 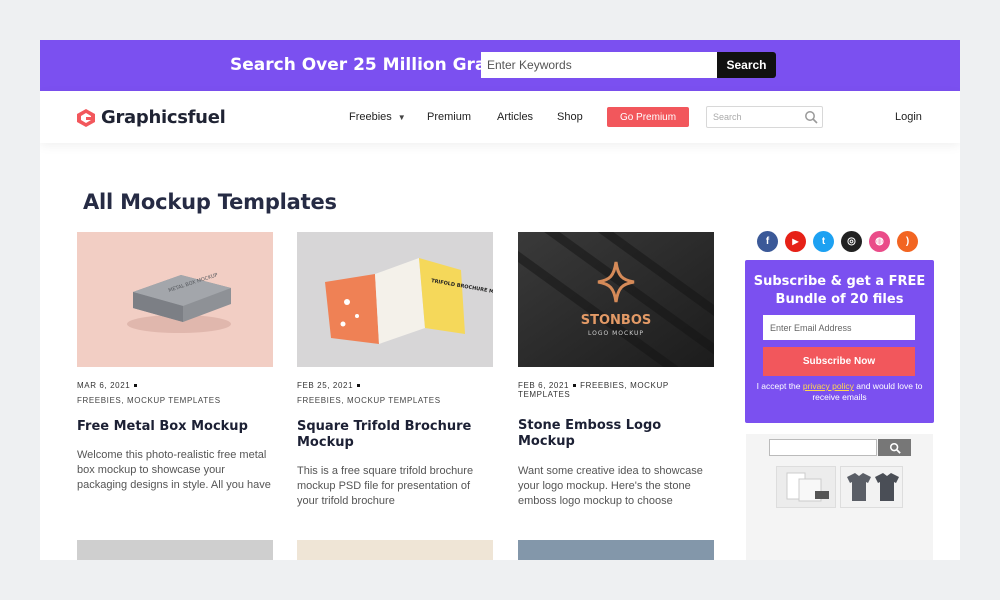 I want to click on nav-item-freebies: Freebies ▼, so click(x=377, y=117).